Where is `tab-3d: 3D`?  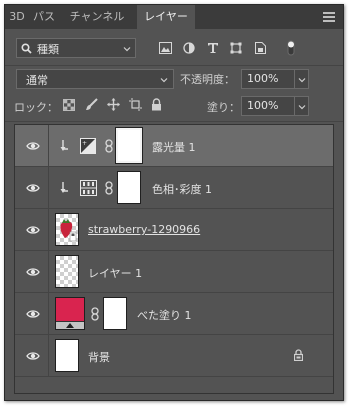 tab-3d: 3D is located at coordinates (17, 17).